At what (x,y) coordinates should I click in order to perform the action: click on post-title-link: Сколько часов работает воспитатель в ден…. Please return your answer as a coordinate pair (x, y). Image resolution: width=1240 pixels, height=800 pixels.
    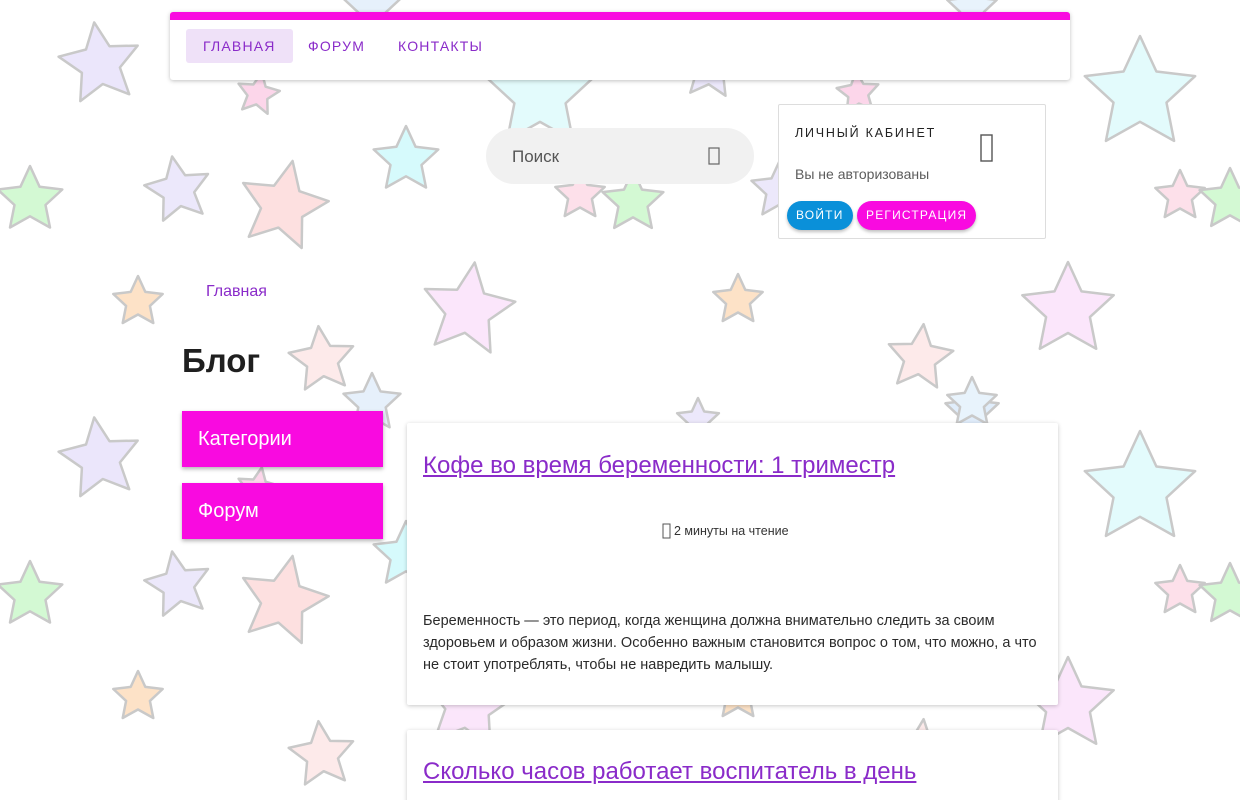
    Looking at the image, I should click on (669, 772).